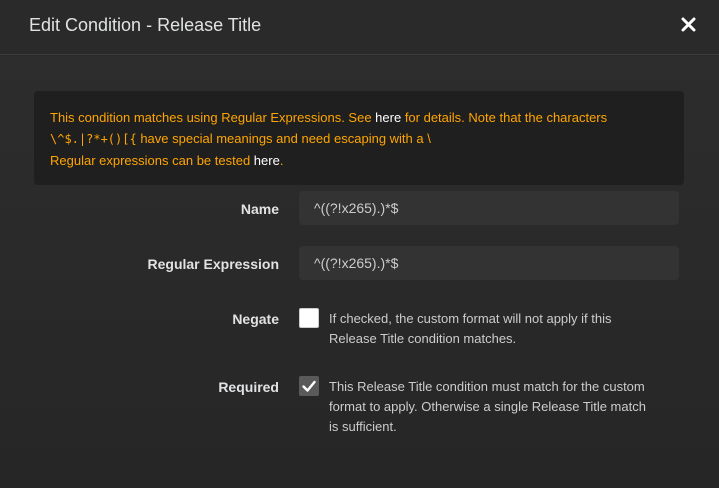  I want to click on alert-line-3: Regular expressions can be tested here., so click(359, 160).